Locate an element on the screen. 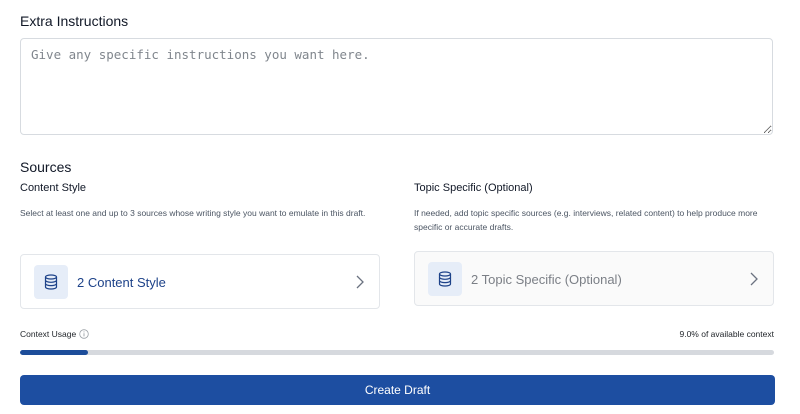 The image size is (800, 414). context-usage-value: 9.0% of available context is located at coordinates (726, 334).